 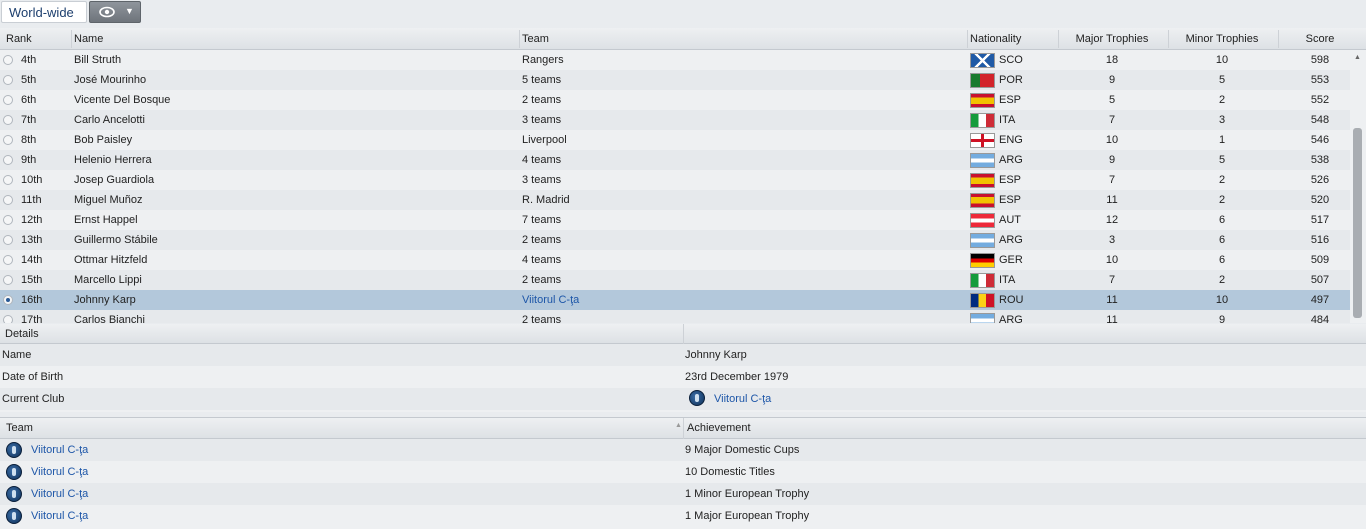 What do you see at coordinates (675, 300) in the screenshot?
I see `table-row: 16th Johnny Karp Viitorul C-ţa ROU 11 10 497` at bounding box center [675, 300].